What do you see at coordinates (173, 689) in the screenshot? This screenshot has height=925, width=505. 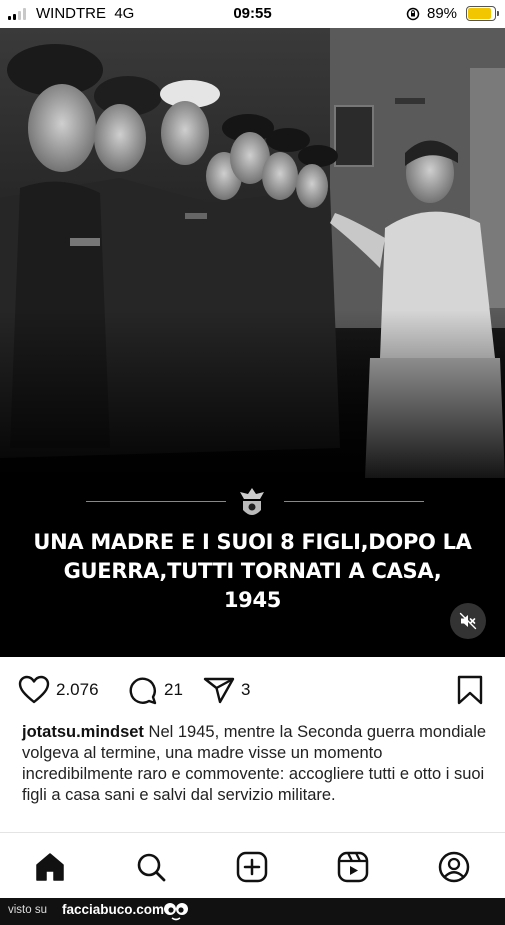 I see `comment-count: 21` at bounding box center [173, 689].